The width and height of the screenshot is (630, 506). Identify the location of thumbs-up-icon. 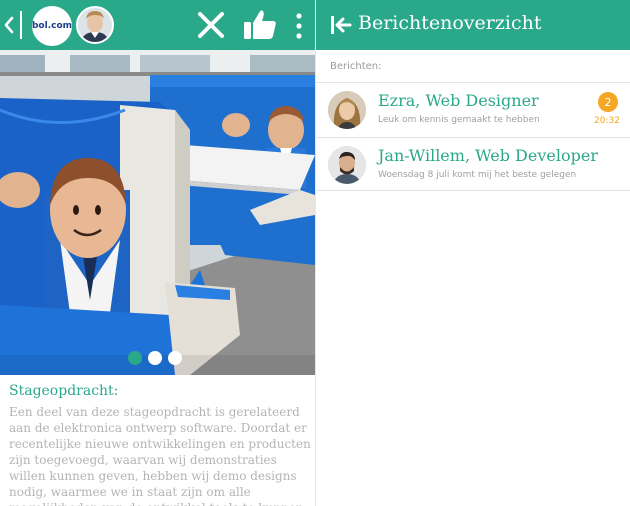
(260, 25).